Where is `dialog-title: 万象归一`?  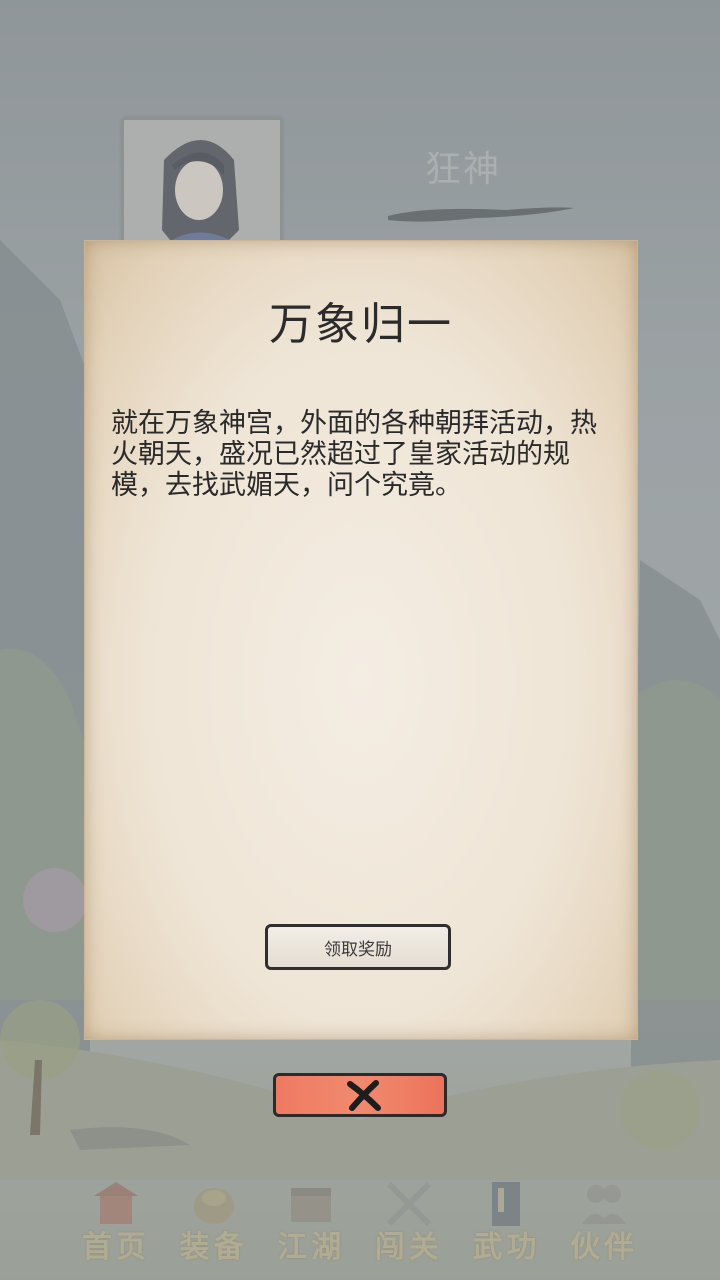
dialog-title: 万象归一 is located at coordinates (361, 324).